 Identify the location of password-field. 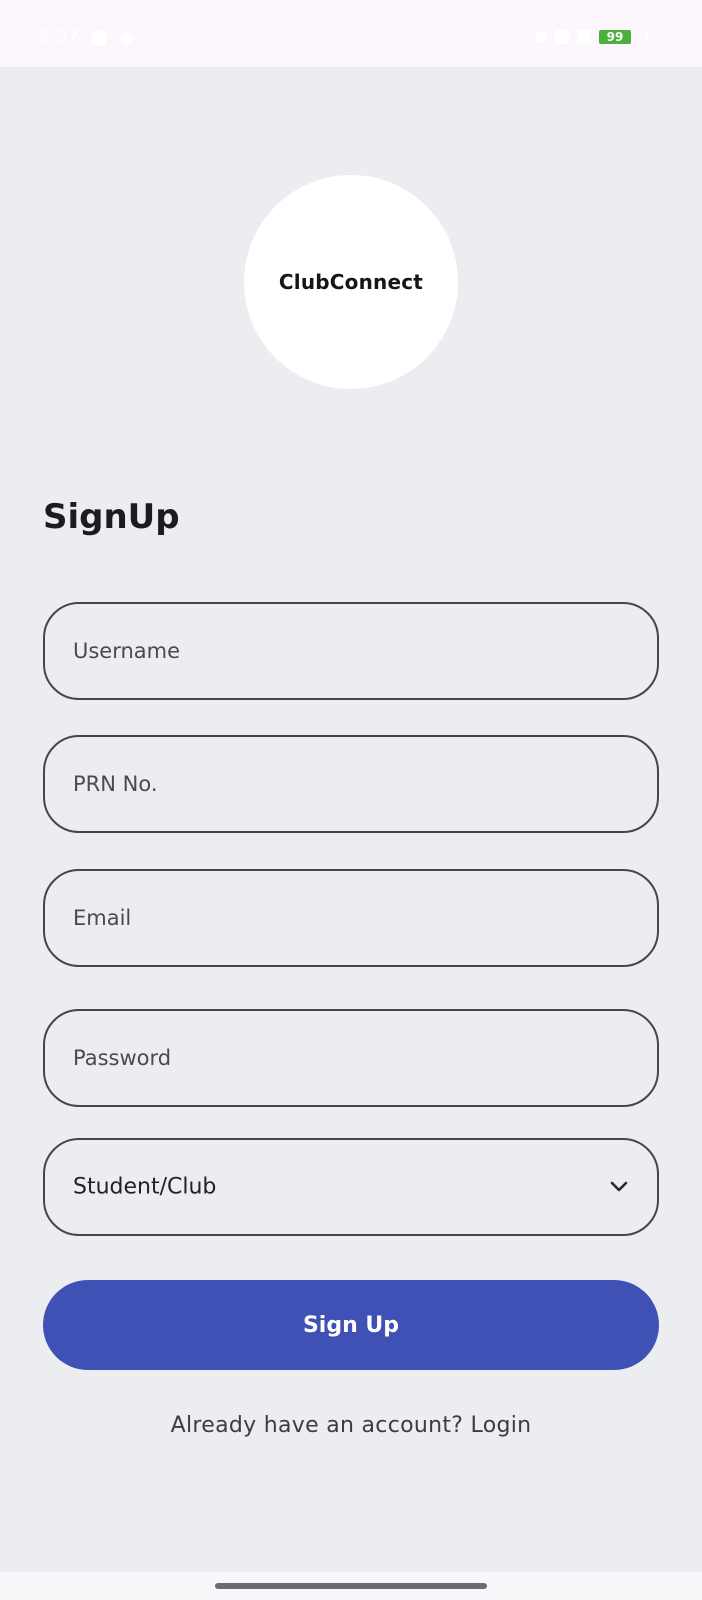
(351, 1058).